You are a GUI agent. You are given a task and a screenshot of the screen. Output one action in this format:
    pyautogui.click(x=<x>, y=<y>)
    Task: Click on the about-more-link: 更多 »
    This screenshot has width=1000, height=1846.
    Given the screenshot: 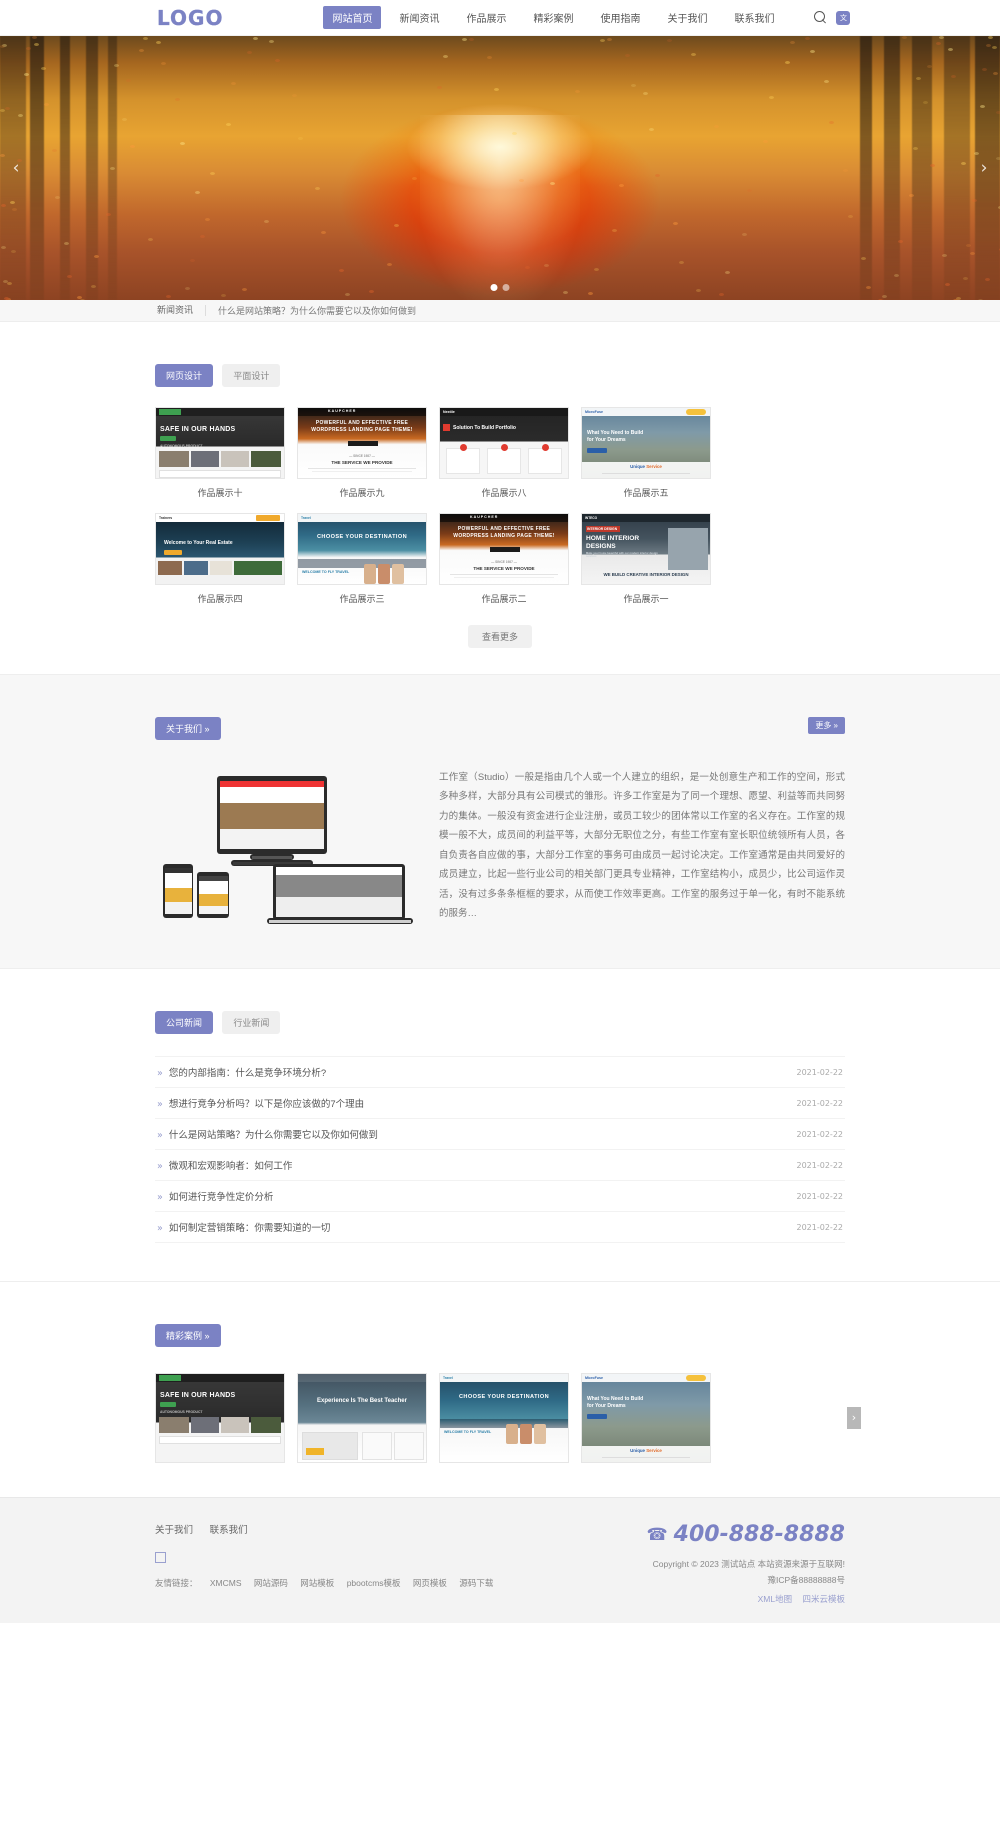 What is the action you would take?
    pyautogui.click(x=826, y=725)
    